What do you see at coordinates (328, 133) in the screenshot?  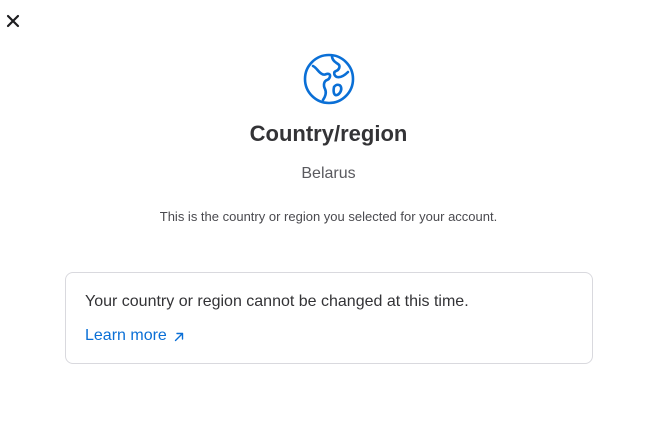 I see `page-title: Country/region` at bounding box center [328, 133].